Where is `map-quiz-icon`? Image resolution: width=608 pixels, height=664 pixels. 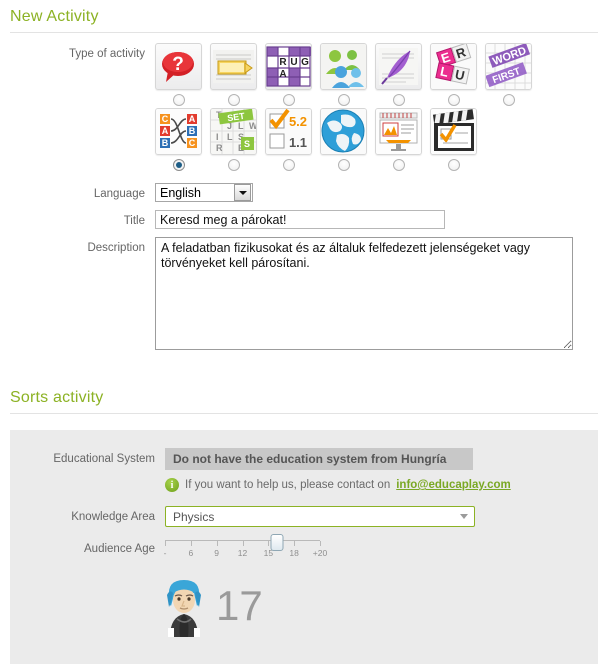
map-quiz-icon is located at coordinates (343, 131).